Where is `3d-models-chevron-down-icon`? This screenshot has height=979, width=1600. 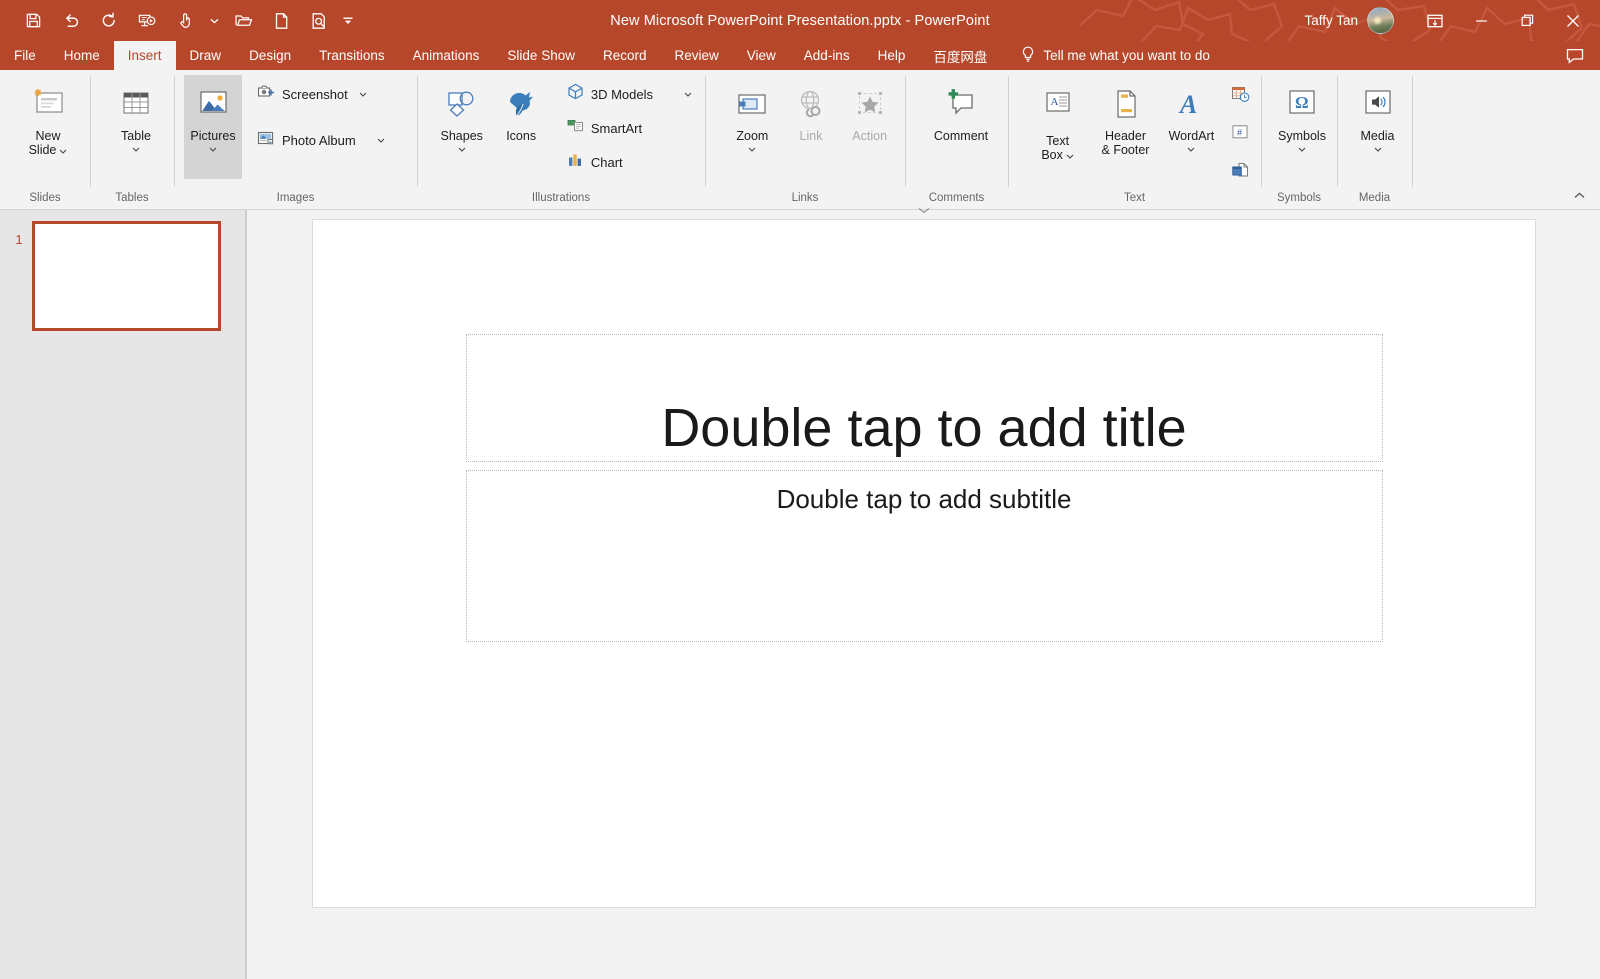
3d-models-chevron-down-icon is located at coordinates (688, 94).